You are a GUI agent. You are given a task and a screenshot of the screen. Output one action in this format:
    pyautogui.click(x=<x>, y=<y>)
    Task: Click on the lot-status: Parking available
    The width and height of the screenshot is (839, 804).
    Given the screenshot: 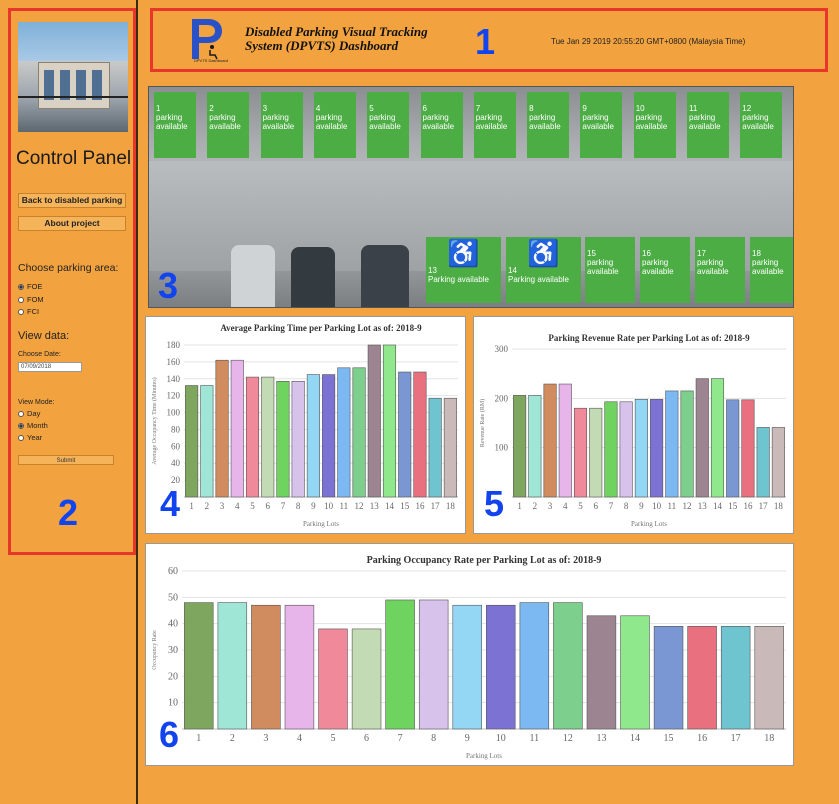 What is the action you would take?
    pyautogui.click(x=458, y=279)
    